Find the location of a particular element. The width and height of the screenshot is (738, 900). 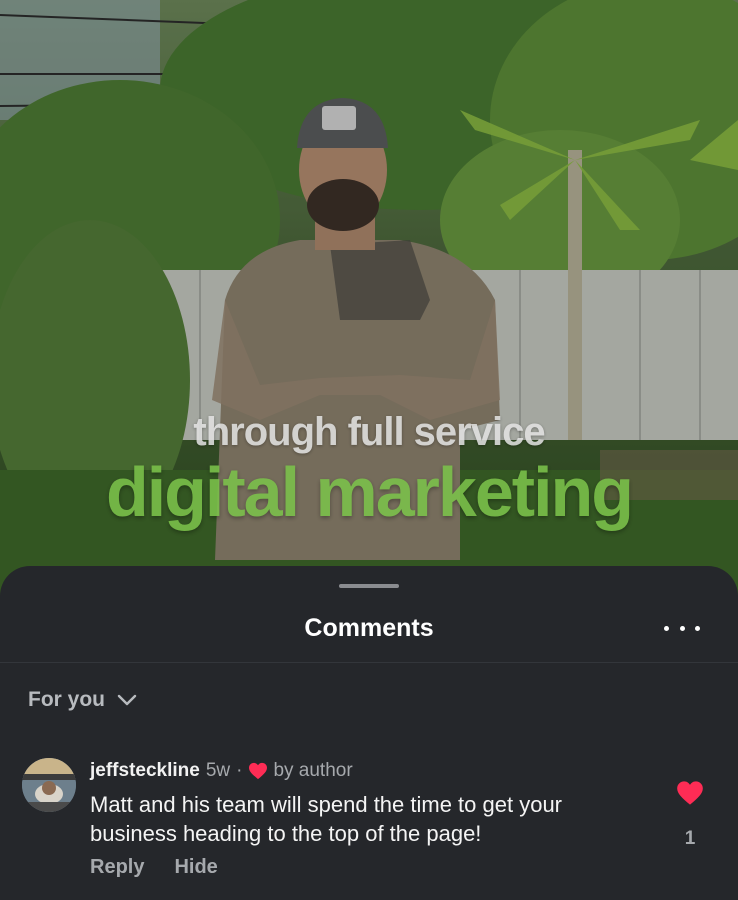

sheet-grabber is located at coordinates (369, 586).